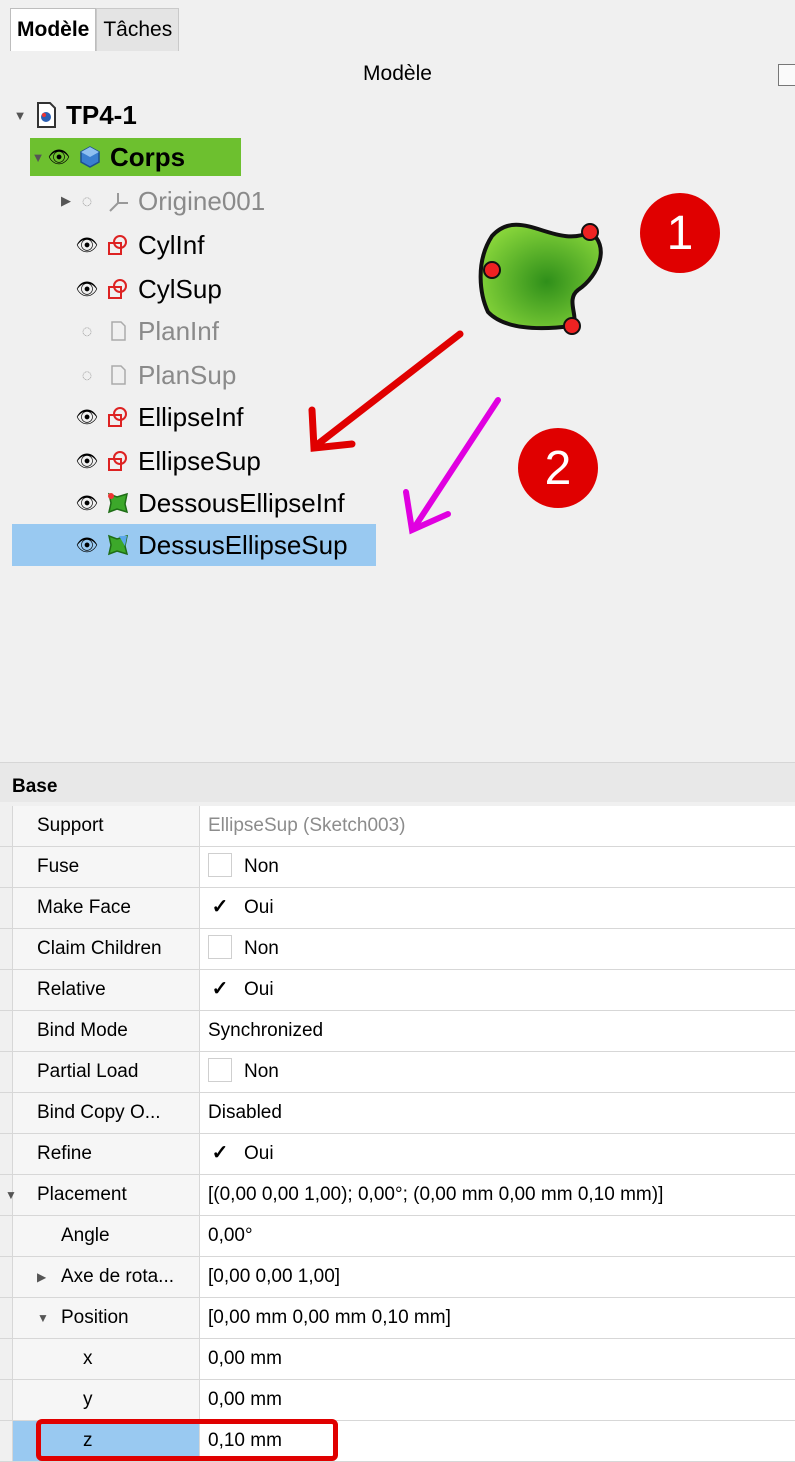 The image size is (795, 1462). Describe the element at coordinates (70, 825) in the screenshot. I see `property-name: Support` at that location.